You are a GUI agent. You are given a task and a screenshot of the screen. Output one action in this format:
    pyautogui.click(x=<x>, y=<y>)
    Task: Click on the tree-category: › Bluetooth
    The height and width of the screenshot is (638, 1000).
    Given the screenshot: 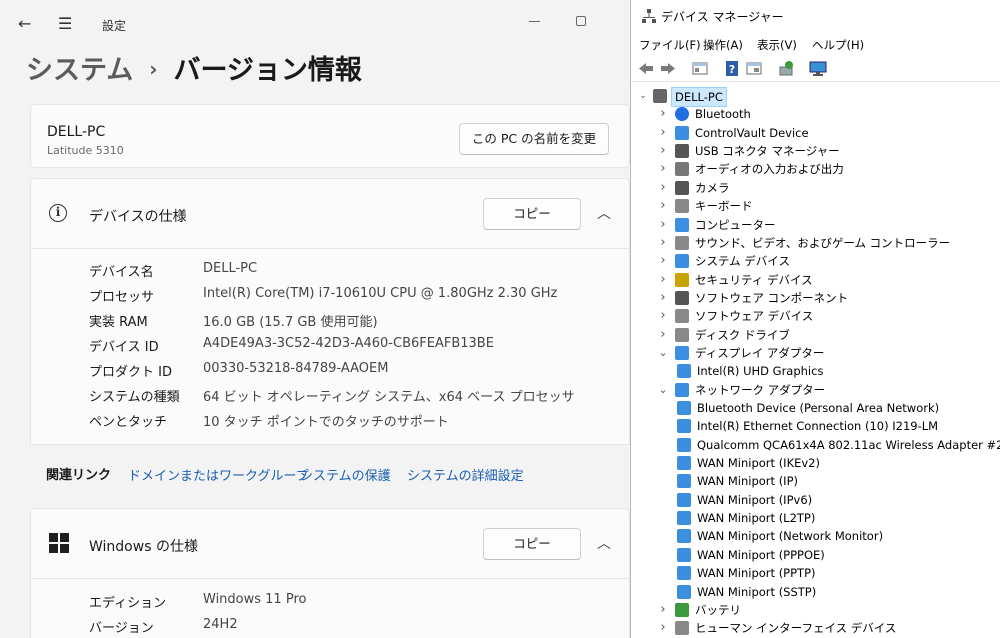 What is the action you would take?
    pyautogui.click(x=827, y=114)
    